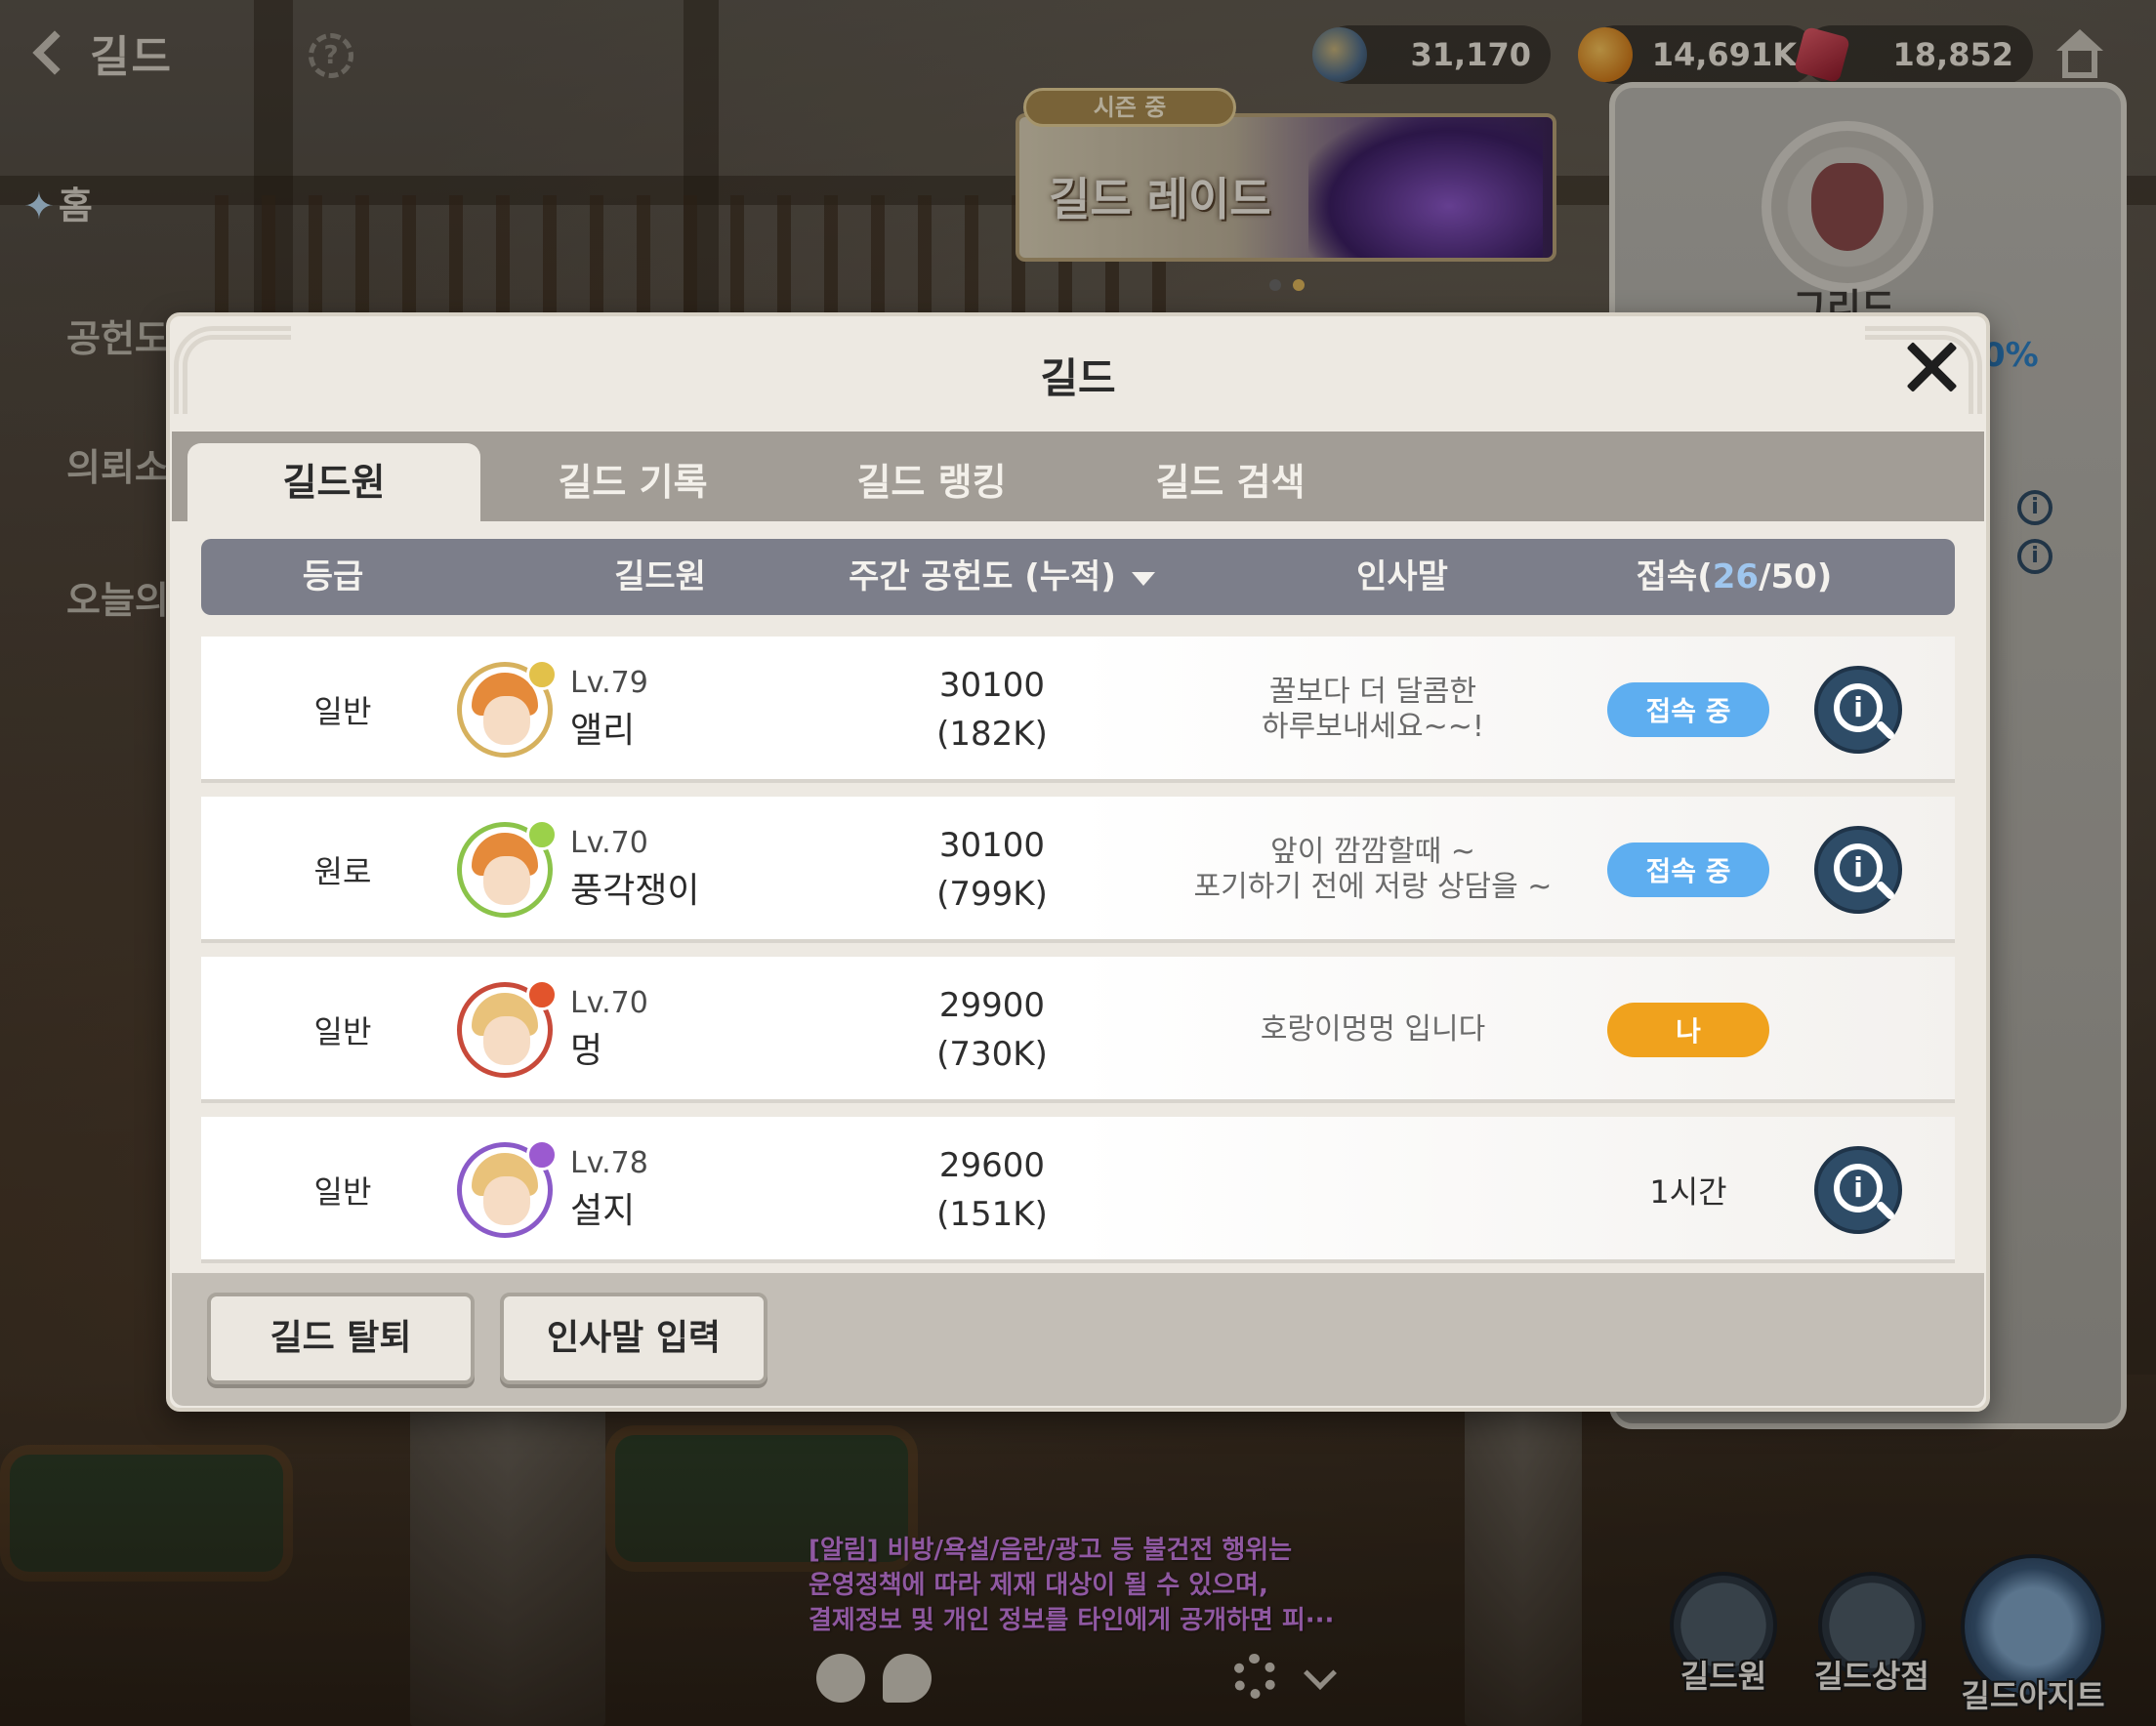 This screenshot has width=2156, height=1726. I want to click on column-grade: 등급, so click(333, 577).